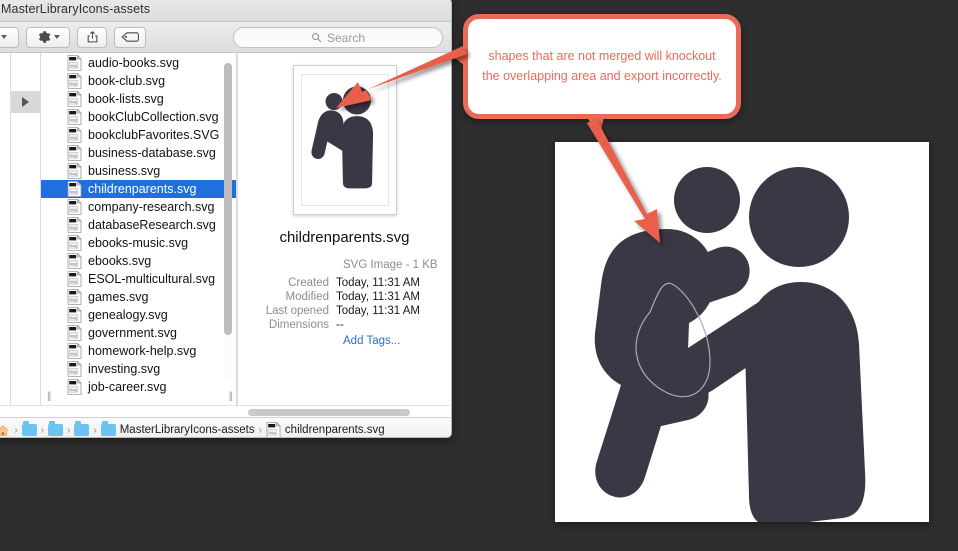 This screenshot has height=551, width=958. I want to click on list-item: svg ESOL-multicultural.svg, so click(138, 279).